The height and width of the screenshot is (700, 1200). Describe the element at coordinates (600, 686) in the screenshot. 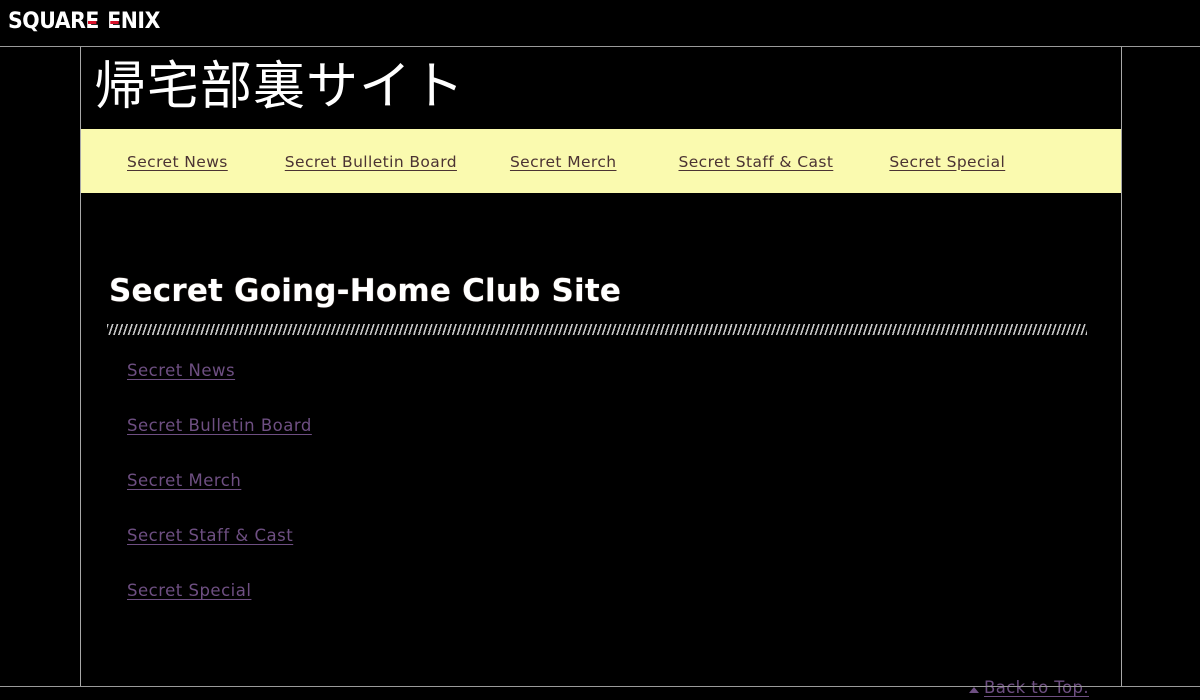

I see `page-bottom-rule` at that location.